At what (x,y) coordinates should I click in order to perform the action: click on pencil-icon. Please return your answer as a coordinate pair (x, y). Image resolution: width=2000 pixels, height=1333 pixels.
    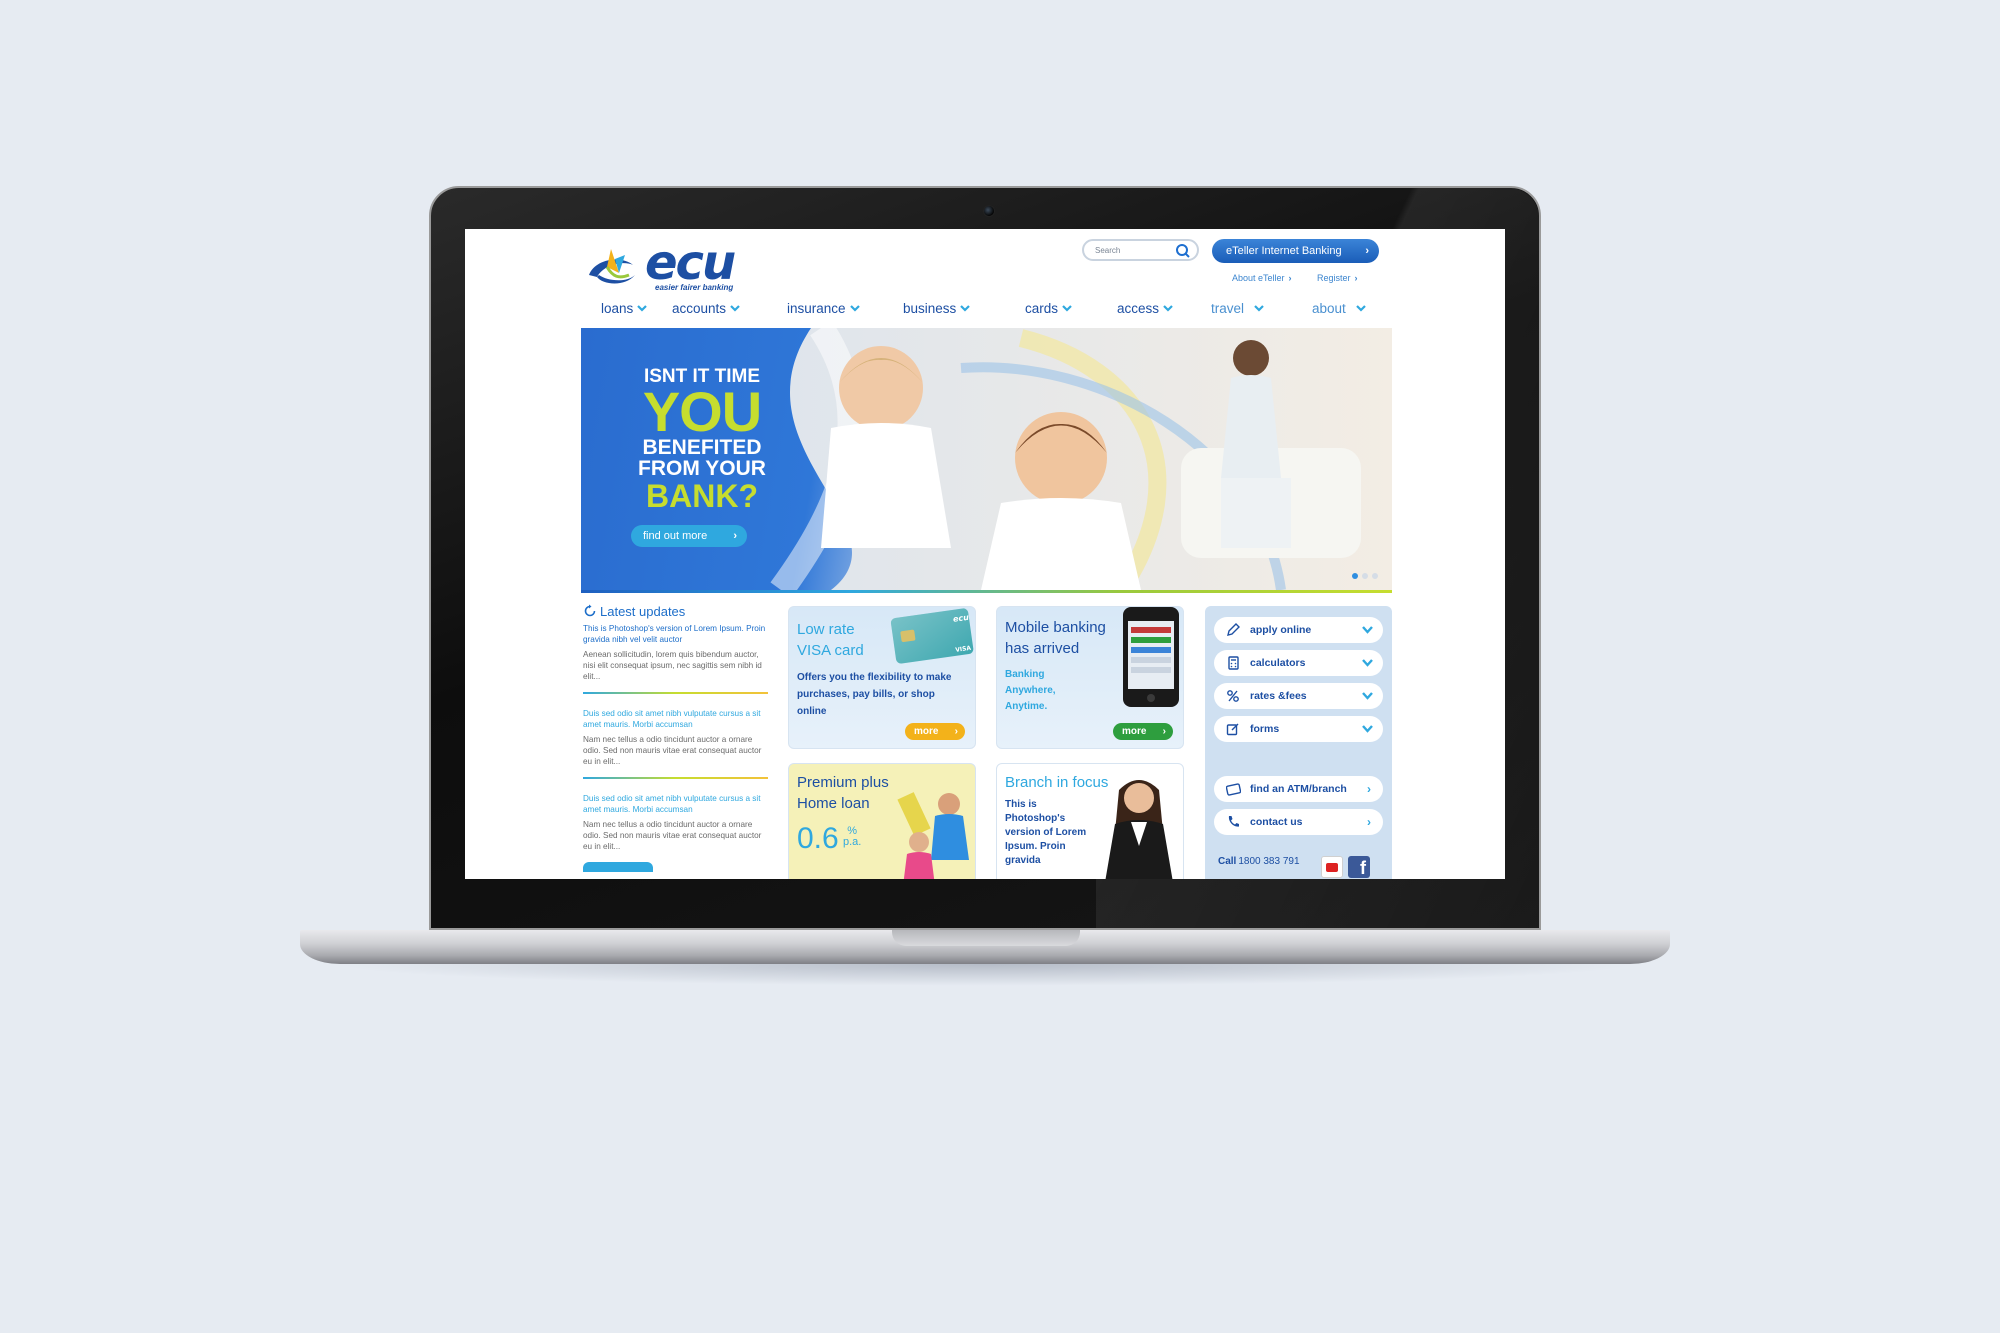
    Looking at the image, I should click on (1233, 629).